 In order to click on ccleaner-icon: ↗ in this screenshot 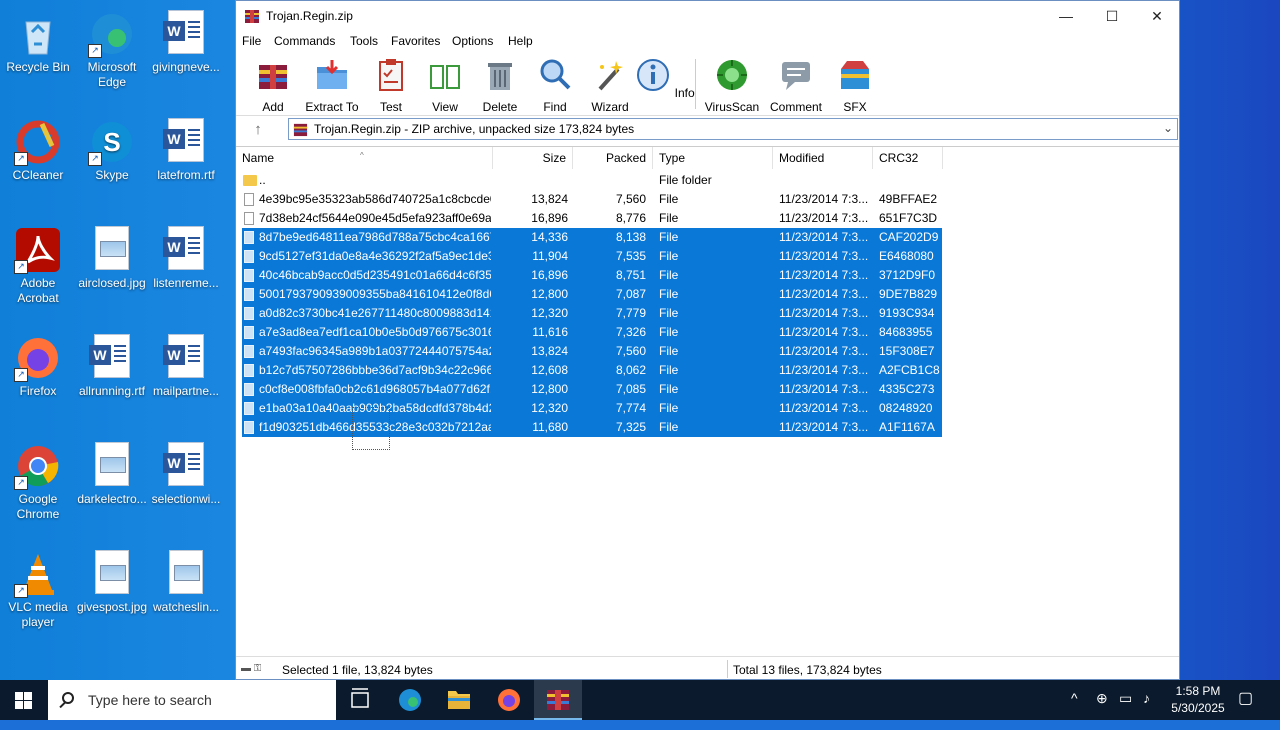, I will do `click(38, 142)`.